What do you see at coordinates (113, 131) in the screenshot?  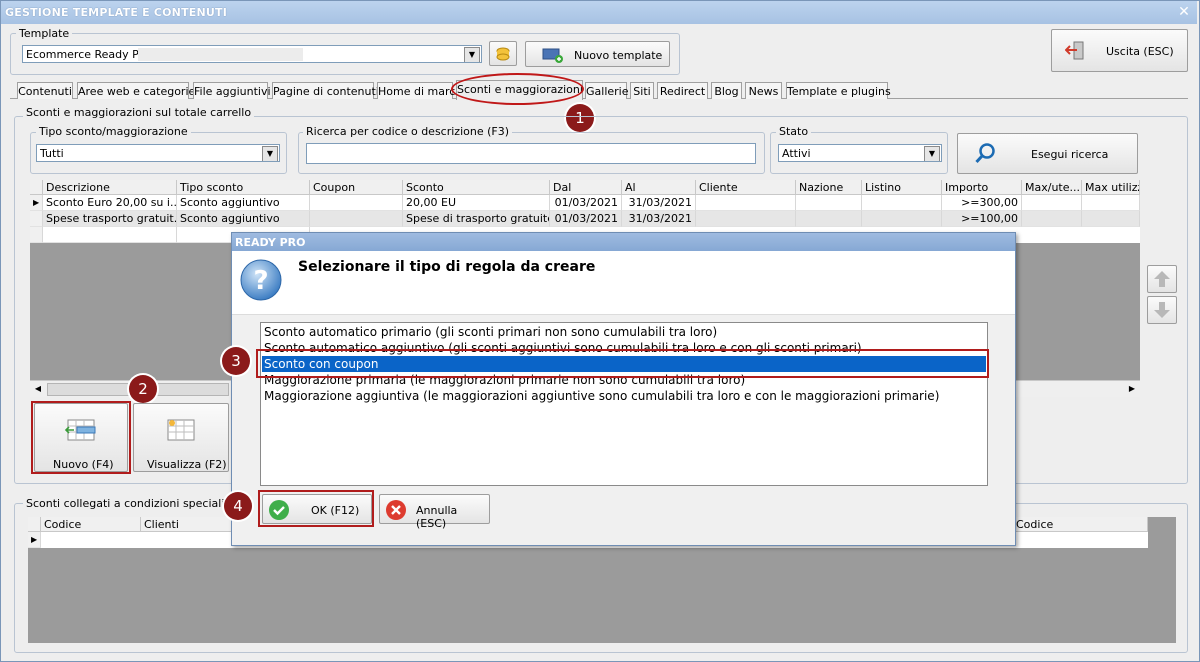 I see `type-legend: Tipo sconto/maggiorazione` at bounding box center [113, 131].